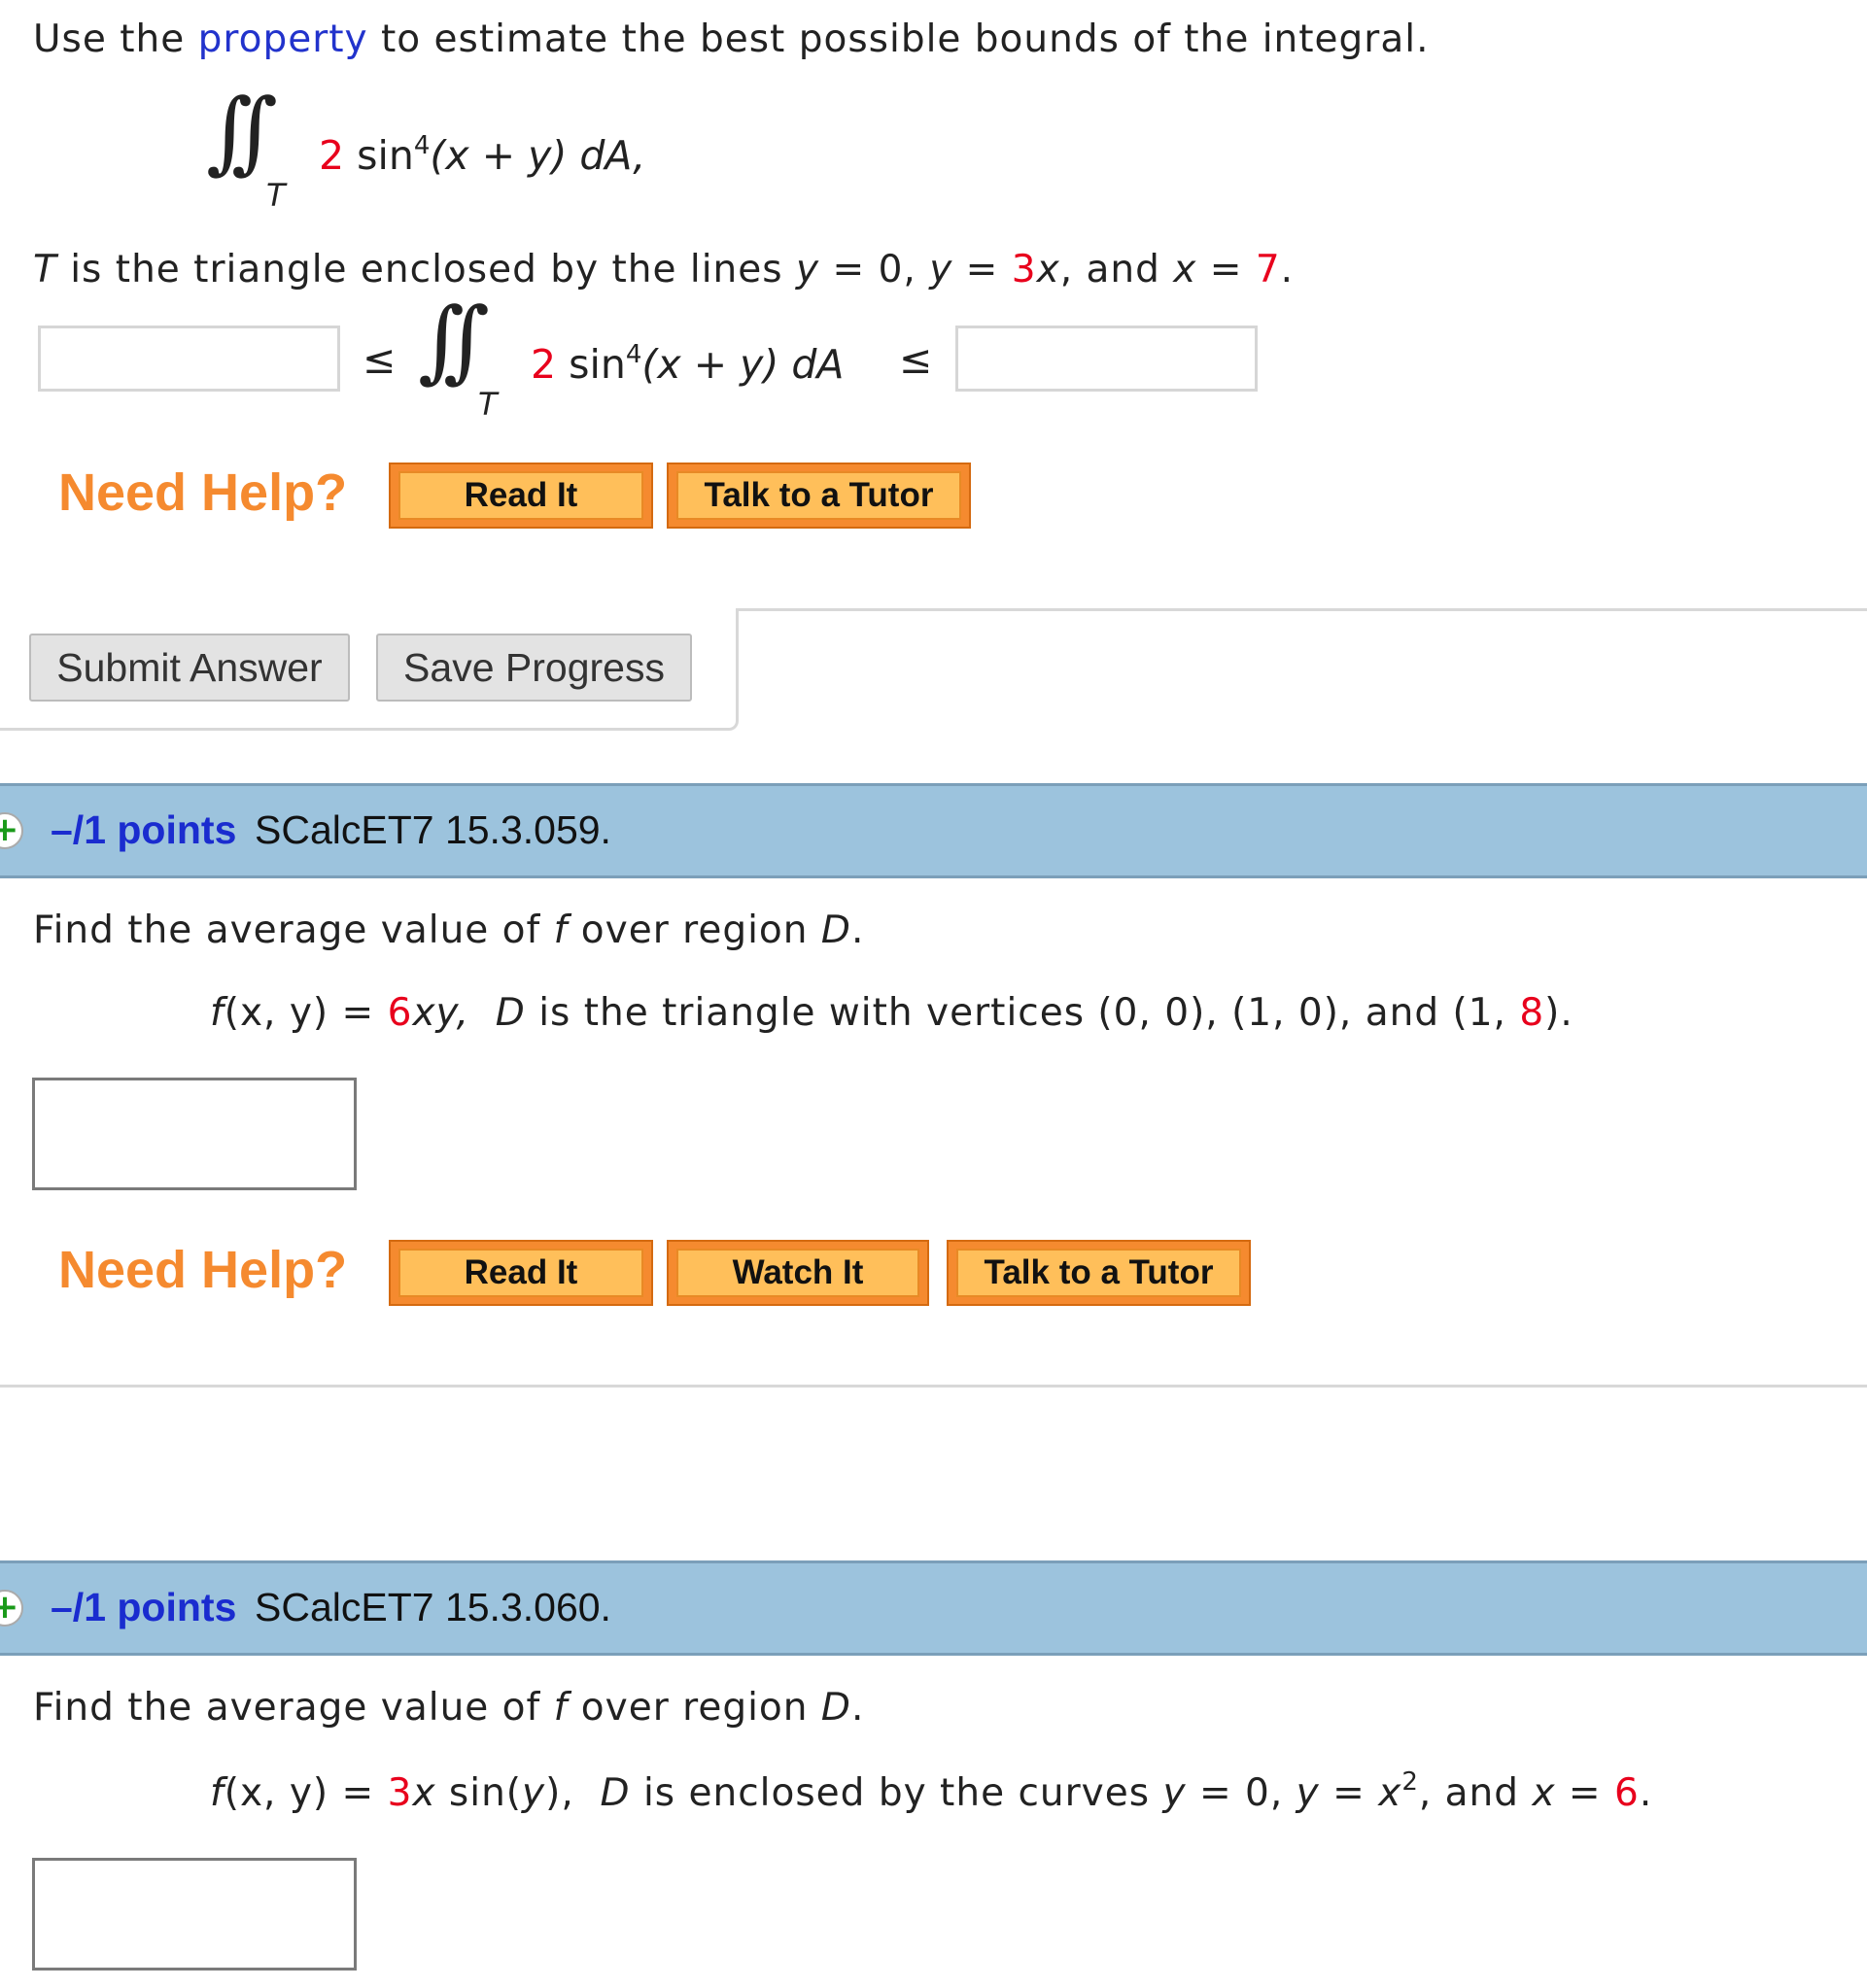  I want to click on vertex-y-value: 8, so click(1532, 1013).